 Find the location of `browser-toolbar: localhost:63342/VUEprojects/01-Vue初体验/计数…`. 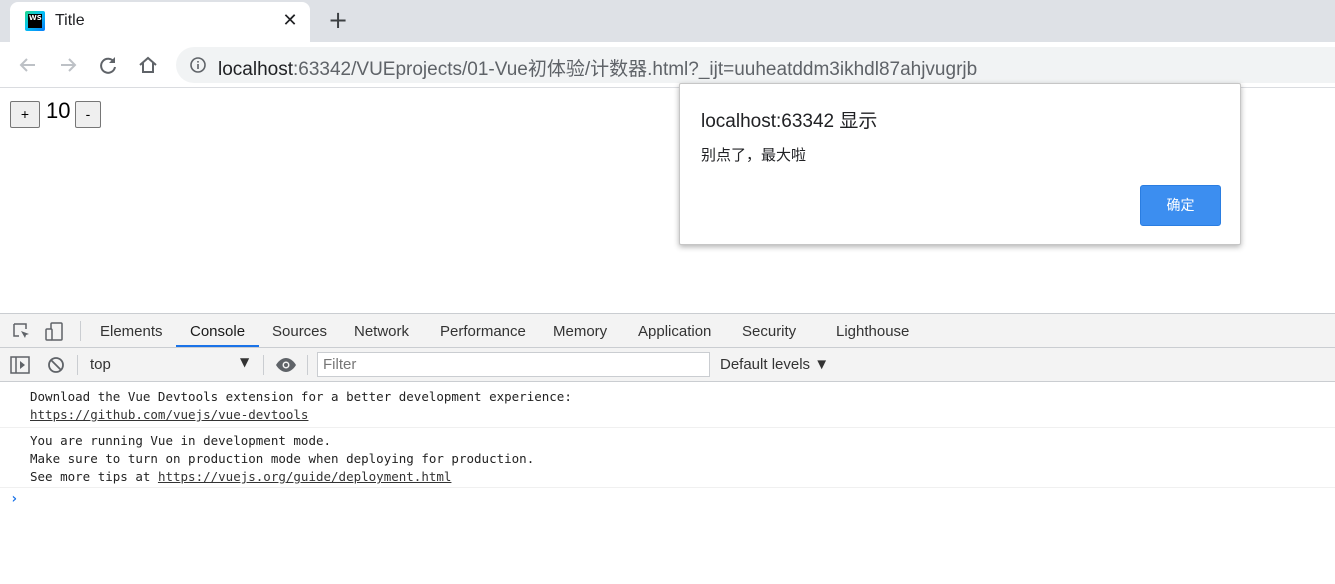

browser-toolbar: localhost:63342/VUEprojects/01-Vue初体验/计数… is located at coordinates (667, 65).